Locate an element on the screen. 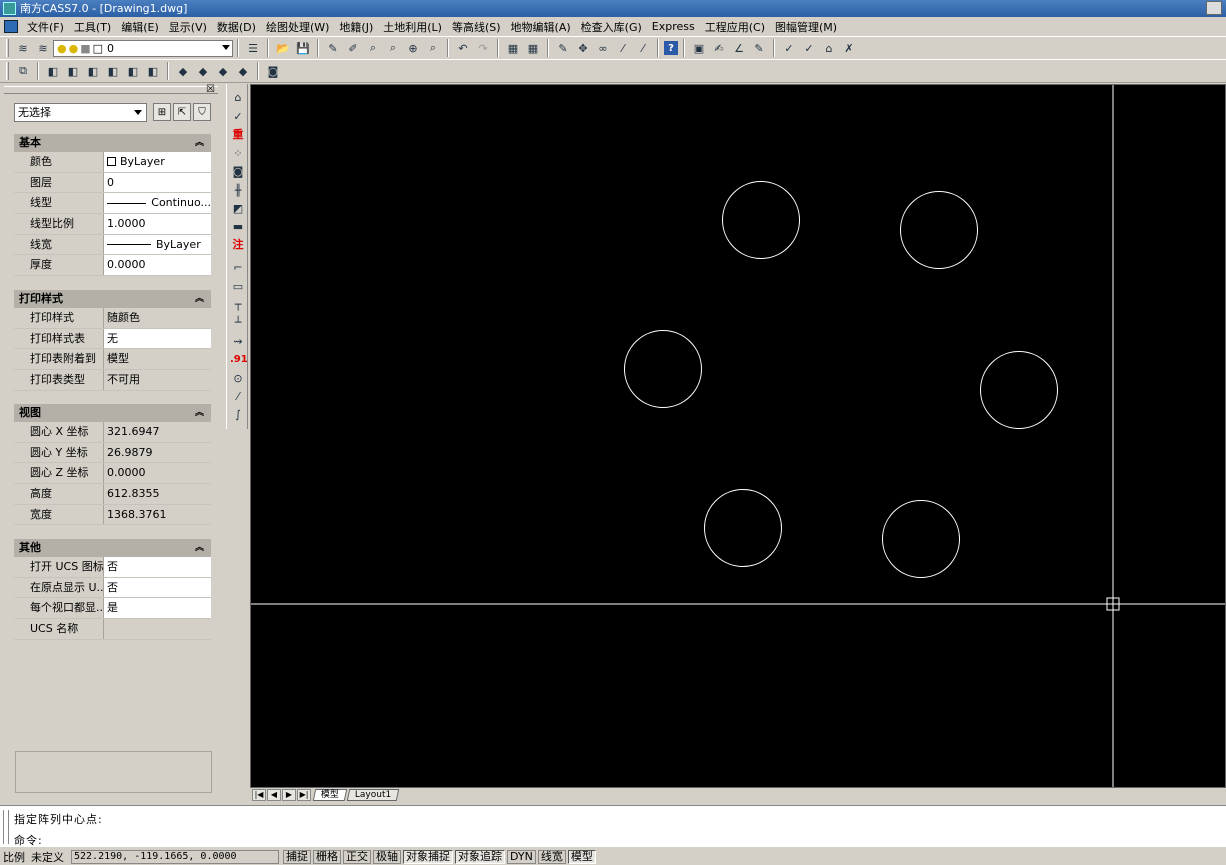  ne-iso-icon: ◆ is located at coordinates (223, 71).